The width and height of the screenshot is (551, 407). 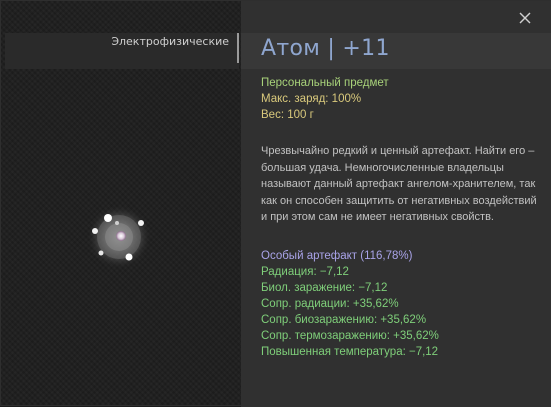 I want to click on close-icon, so click(x=525, y=18).